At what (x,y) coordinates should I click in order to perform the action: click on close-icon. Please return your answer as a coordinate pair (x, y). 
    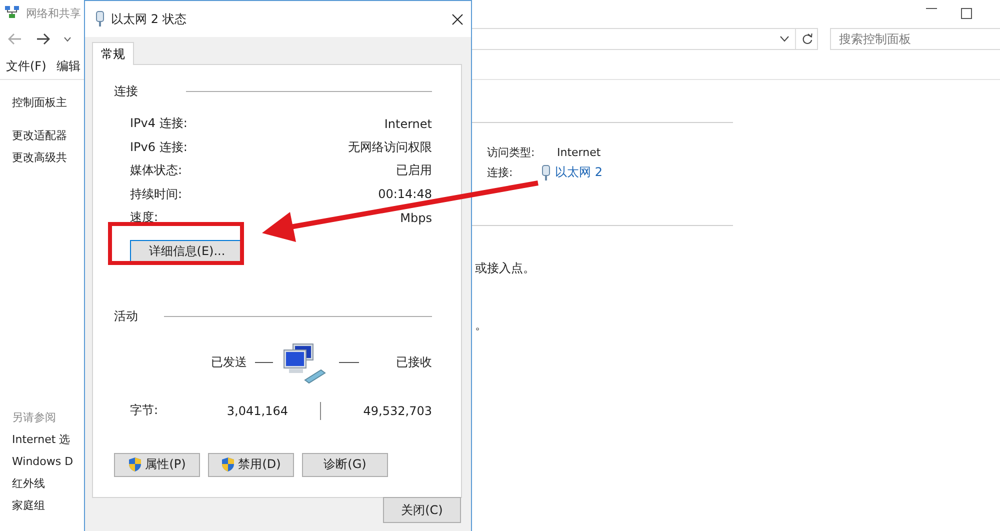
    Looking at the image, I should click on (457, 19).